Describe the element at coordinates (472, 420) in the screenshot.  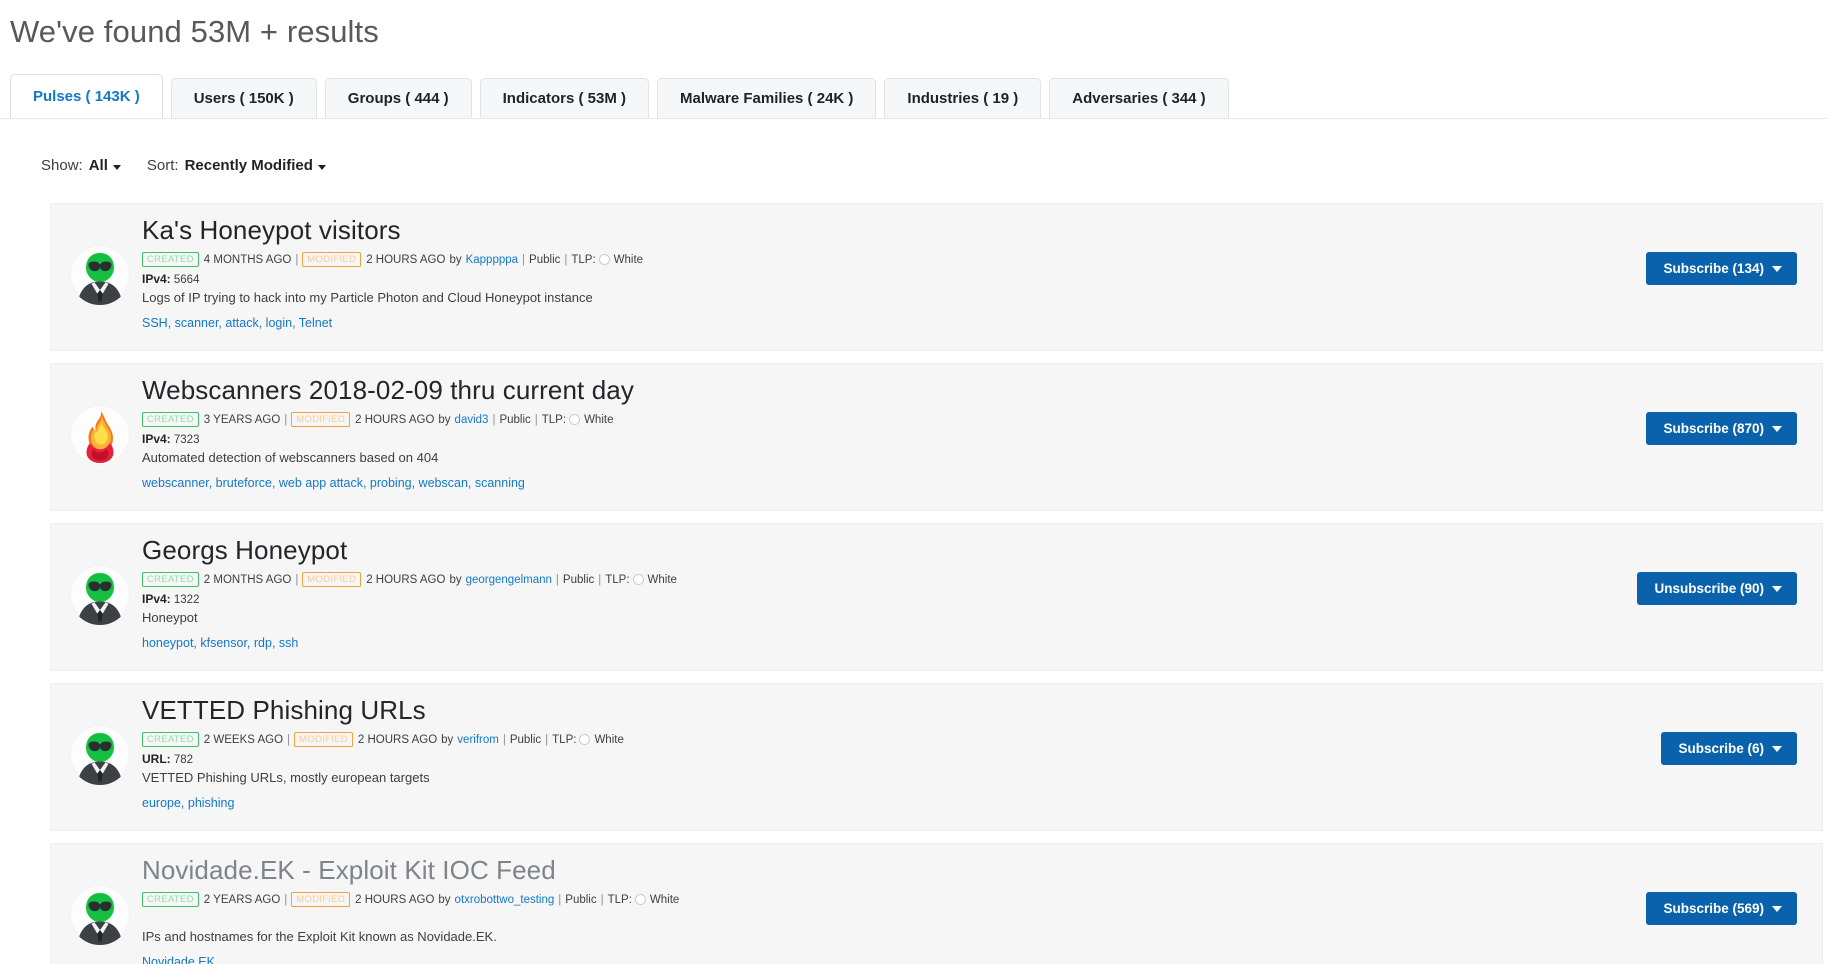
I see `pulse-author-link: david3` at that location.